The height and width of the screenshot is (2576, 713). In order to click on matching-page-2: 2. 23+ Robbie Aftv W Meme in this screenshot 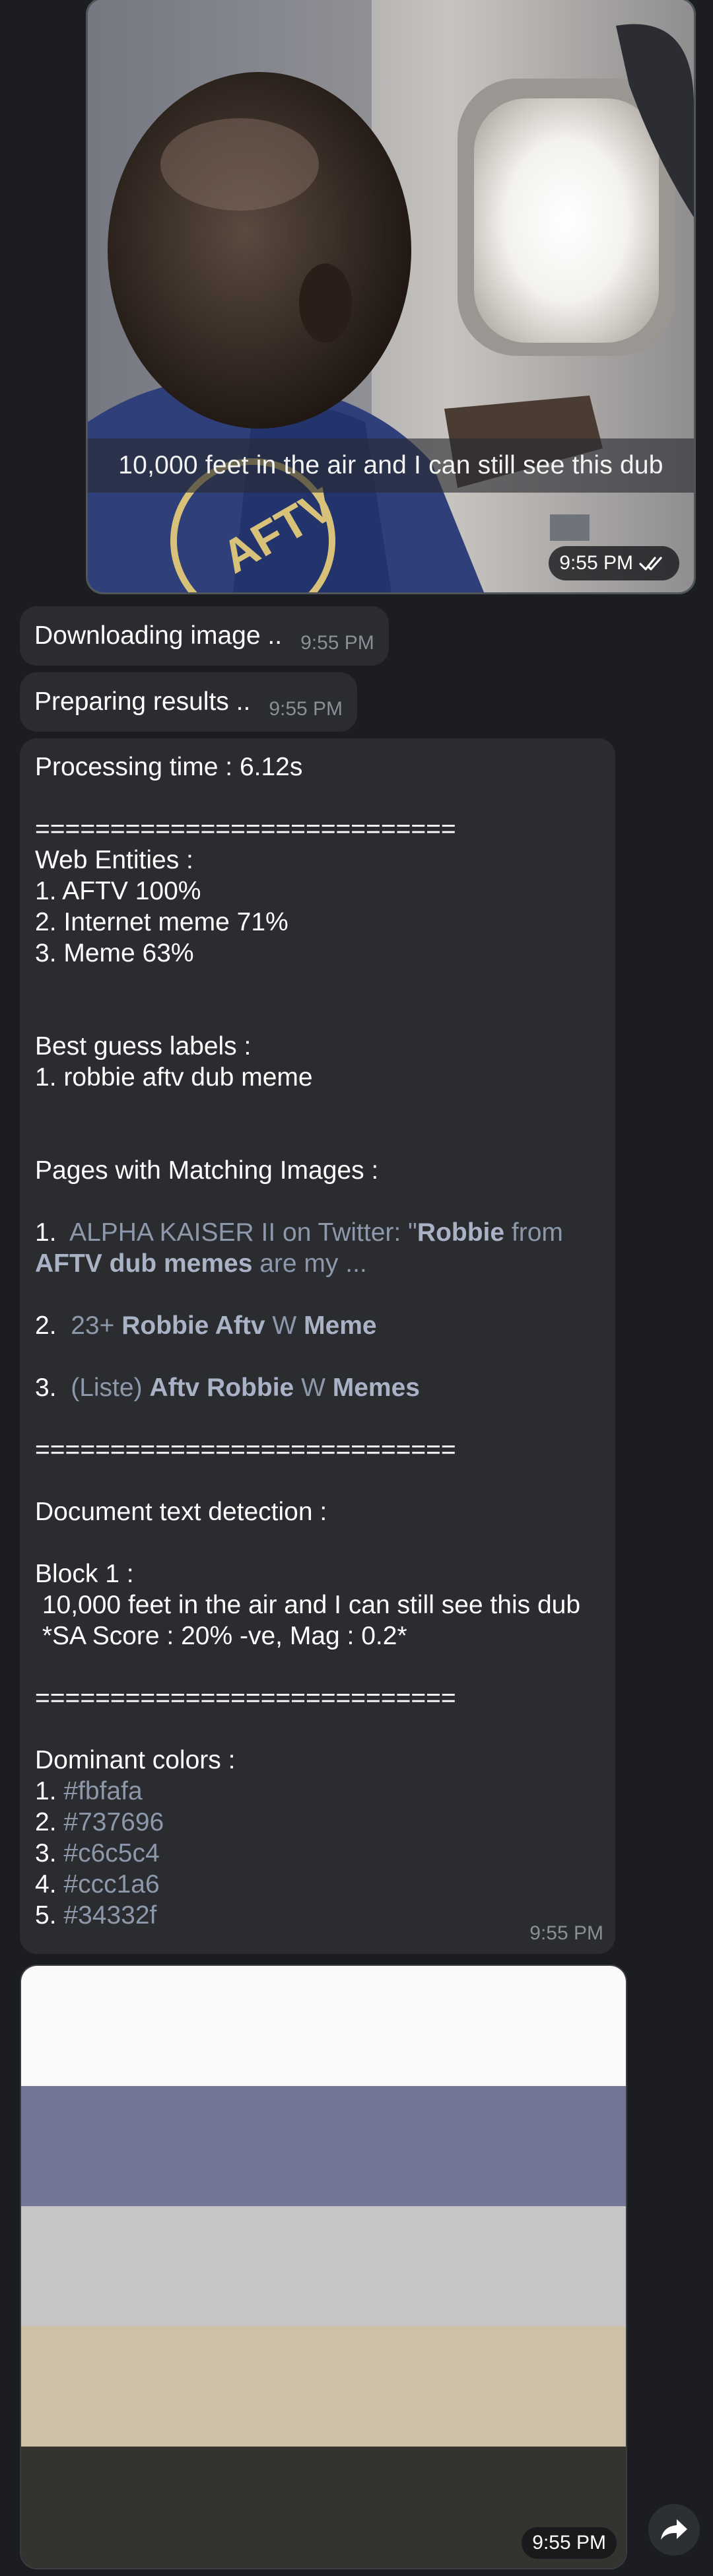, I will do `click(206, 1325)`.